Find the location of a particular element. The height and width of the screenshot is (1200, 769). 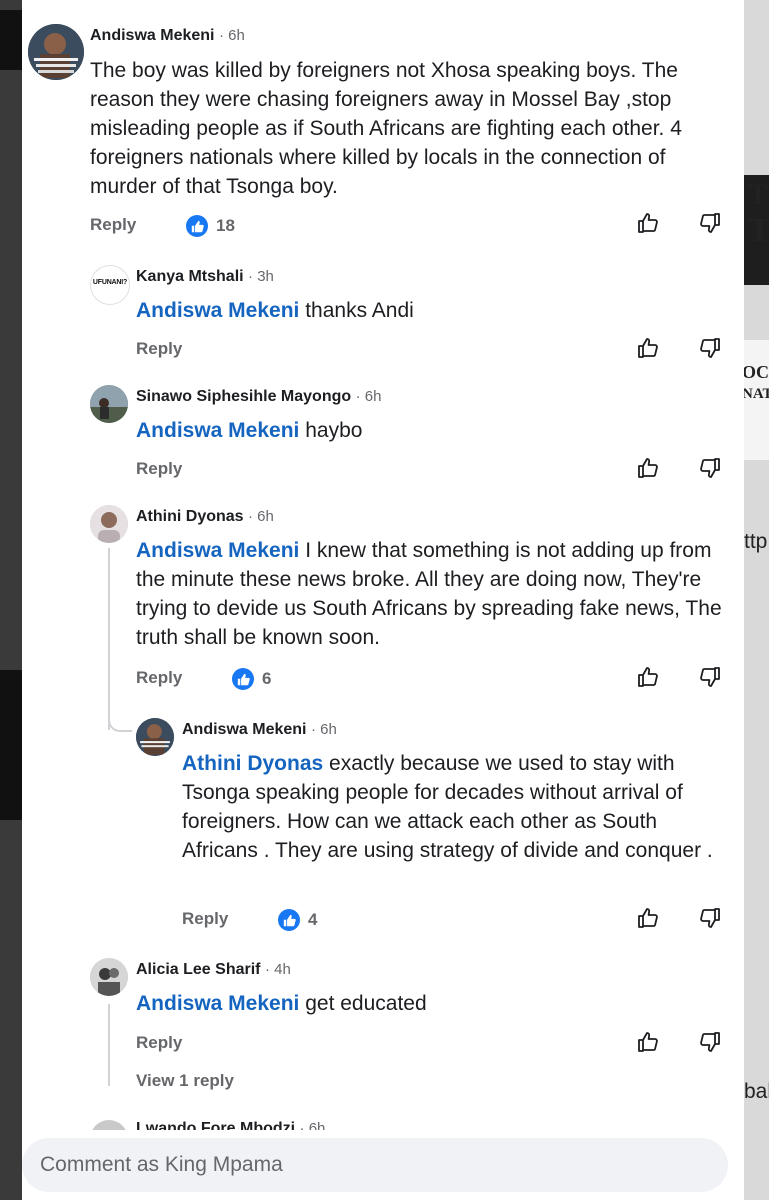

comment-time: · 4h is located at coordinates (277, 969).